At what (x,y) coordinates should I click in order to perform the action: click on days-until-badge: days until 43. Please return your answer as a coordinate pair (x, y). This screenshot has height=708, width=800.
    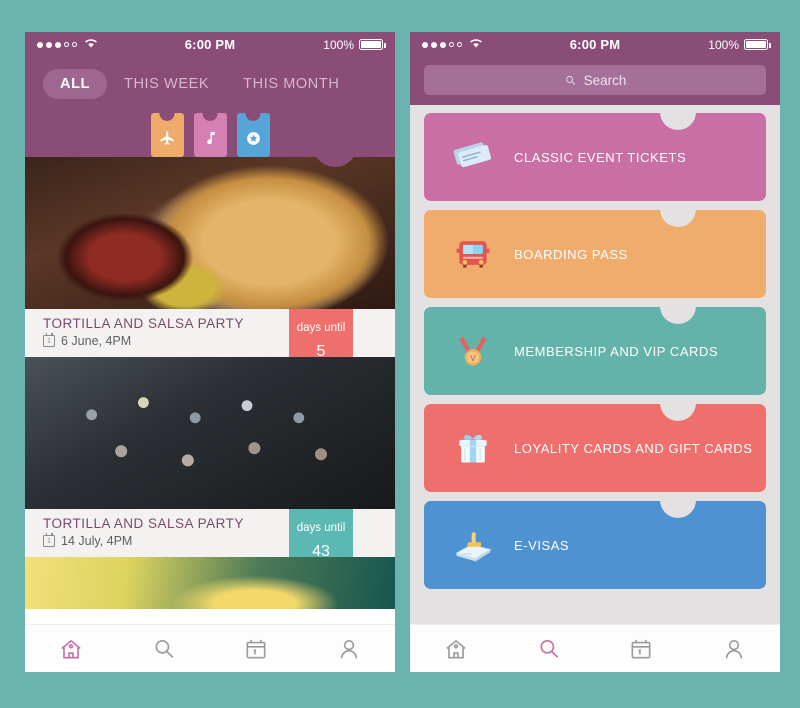
    Looking at the image, I should click on (321, 549).